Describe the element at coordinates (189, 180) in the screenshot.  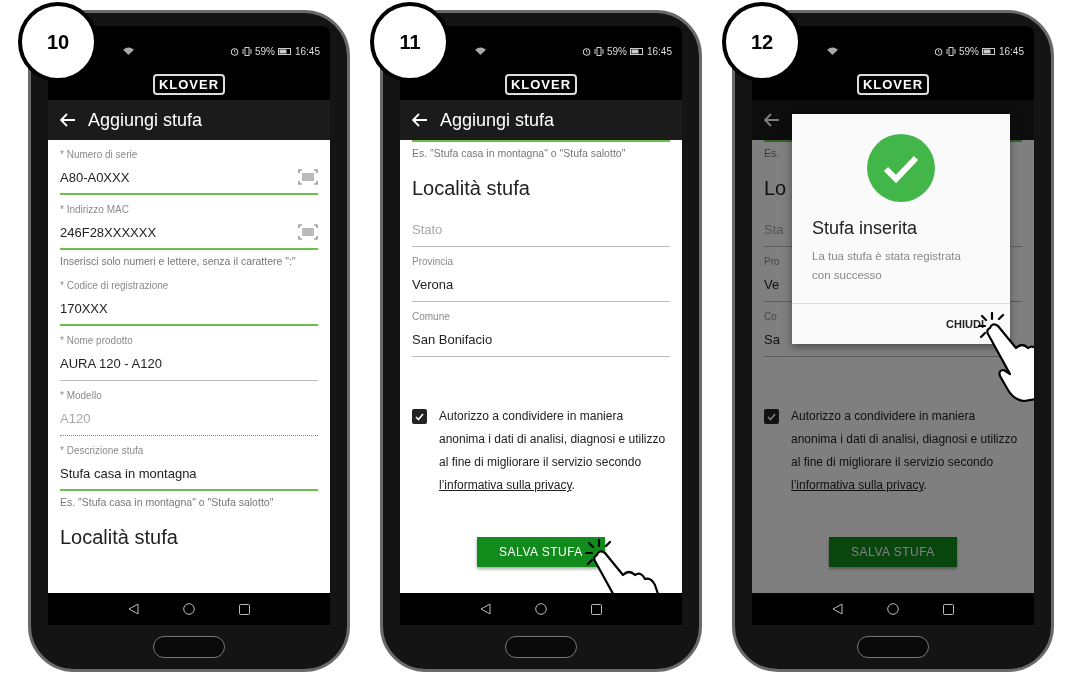
I see `input-field: A80-A0XXX` at that location.